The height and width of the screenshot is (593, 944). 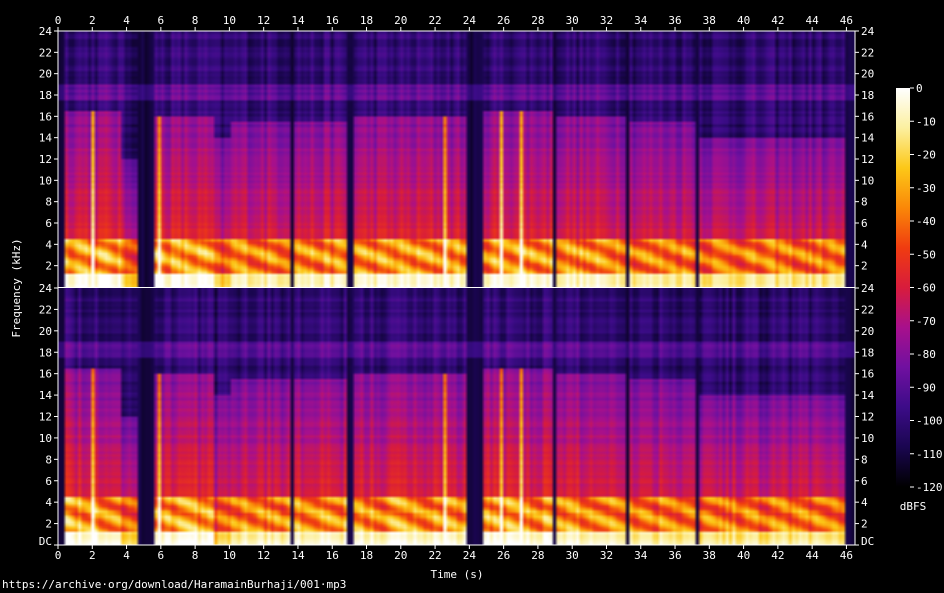 I want to click on x-tick-label-bottom: 10, so click(x=229, y=555).